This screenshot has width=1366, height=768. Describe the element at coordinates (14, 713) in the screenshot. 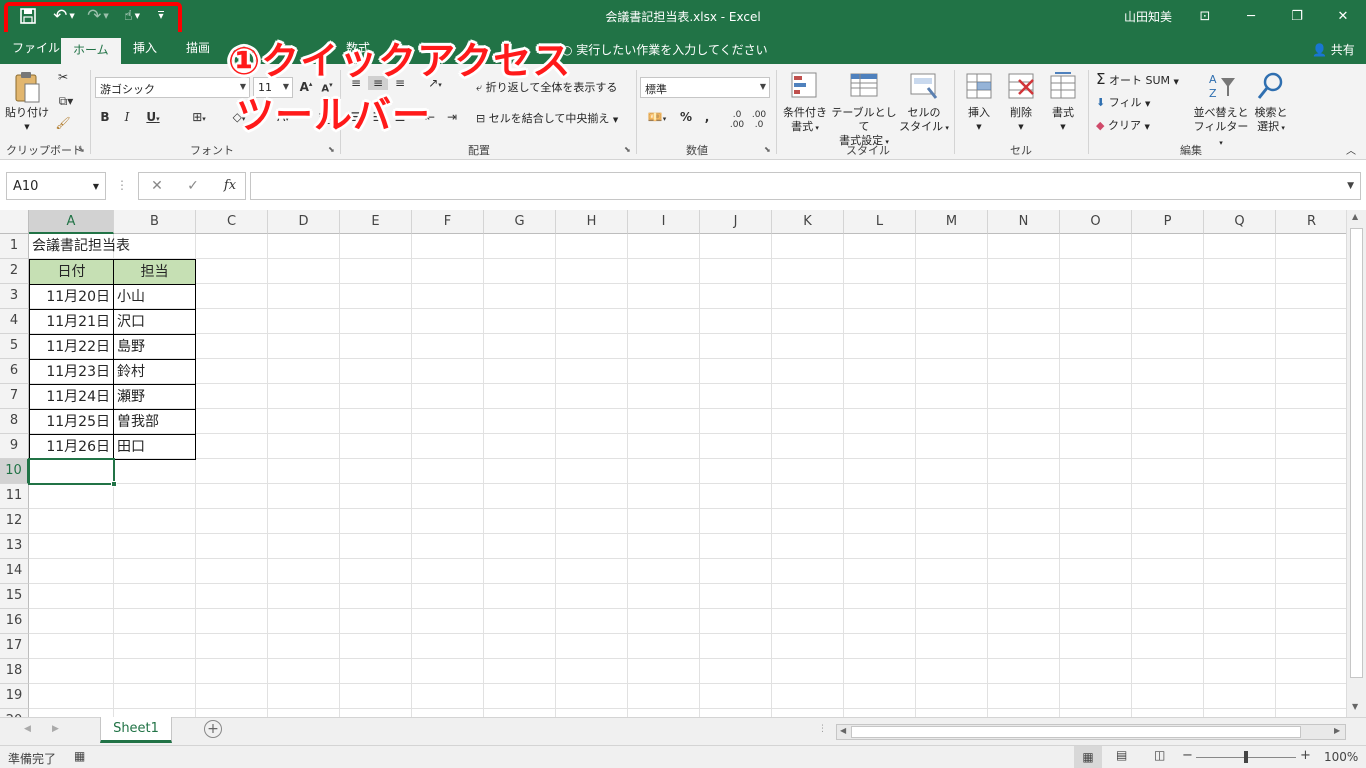

I see `row-header-20: 20` at that location.